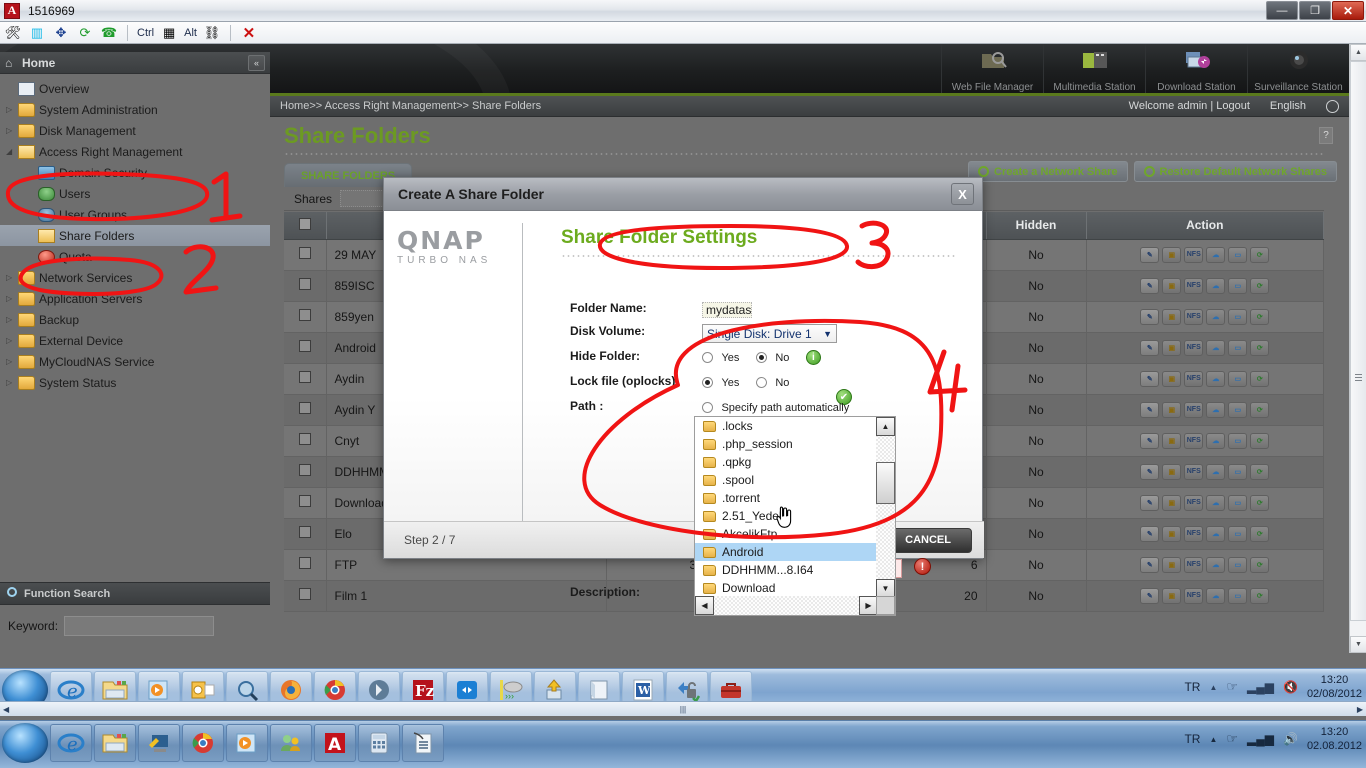 The height and width of the screenshot is (768, 1366). I want to click on sidebar-item-overview: Overview, so click(135, 88).